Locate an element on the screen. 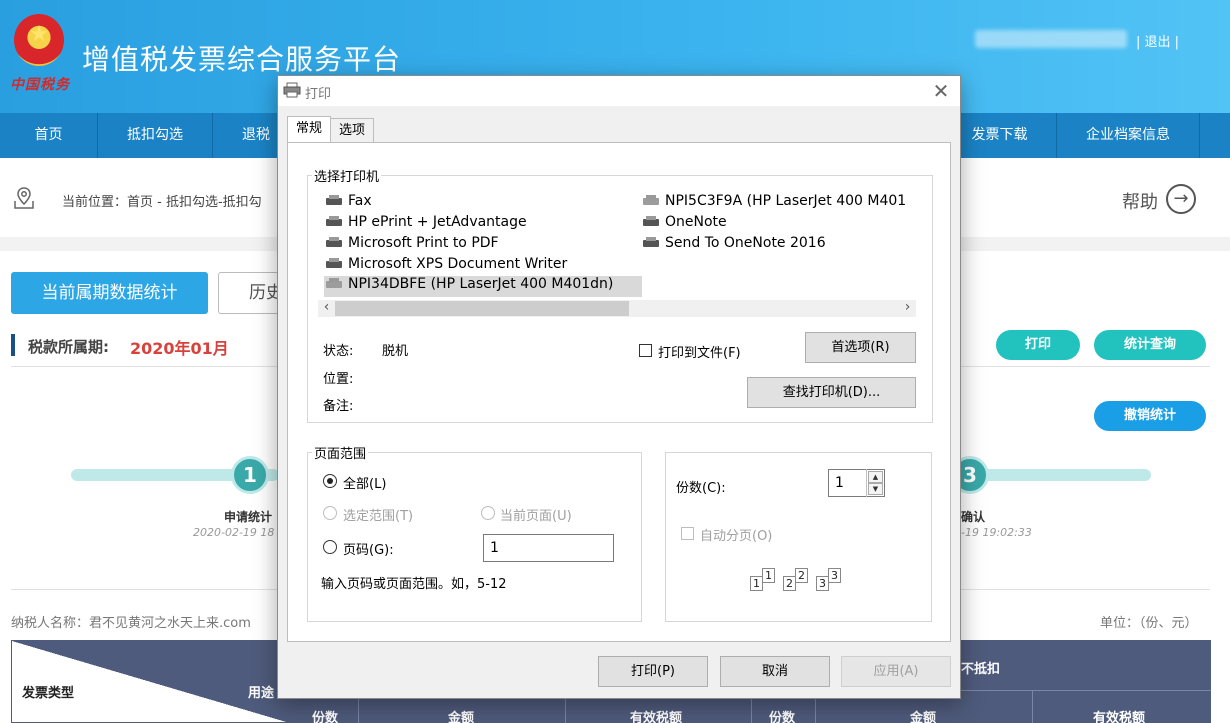 This screenshot has height=723, width=1230. nav-item-company-profile: 企业档案信息 is located at coordinates (1128, 135).